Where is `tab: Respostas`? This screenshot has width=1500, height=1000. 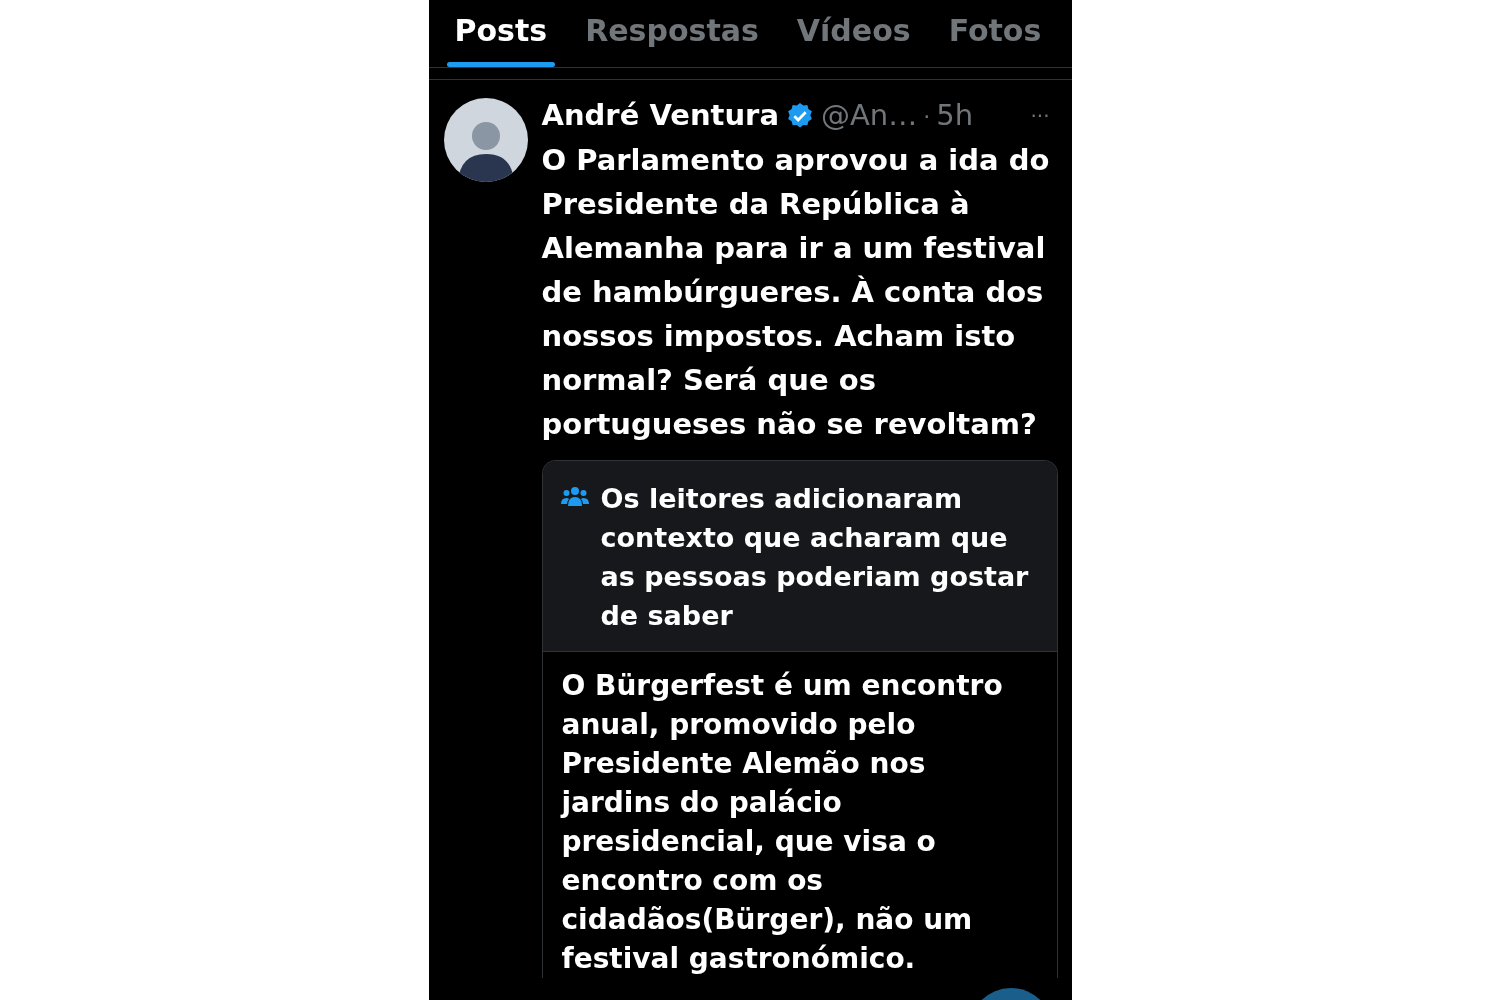 tab: Respostas is located at coordinates (672, 33).